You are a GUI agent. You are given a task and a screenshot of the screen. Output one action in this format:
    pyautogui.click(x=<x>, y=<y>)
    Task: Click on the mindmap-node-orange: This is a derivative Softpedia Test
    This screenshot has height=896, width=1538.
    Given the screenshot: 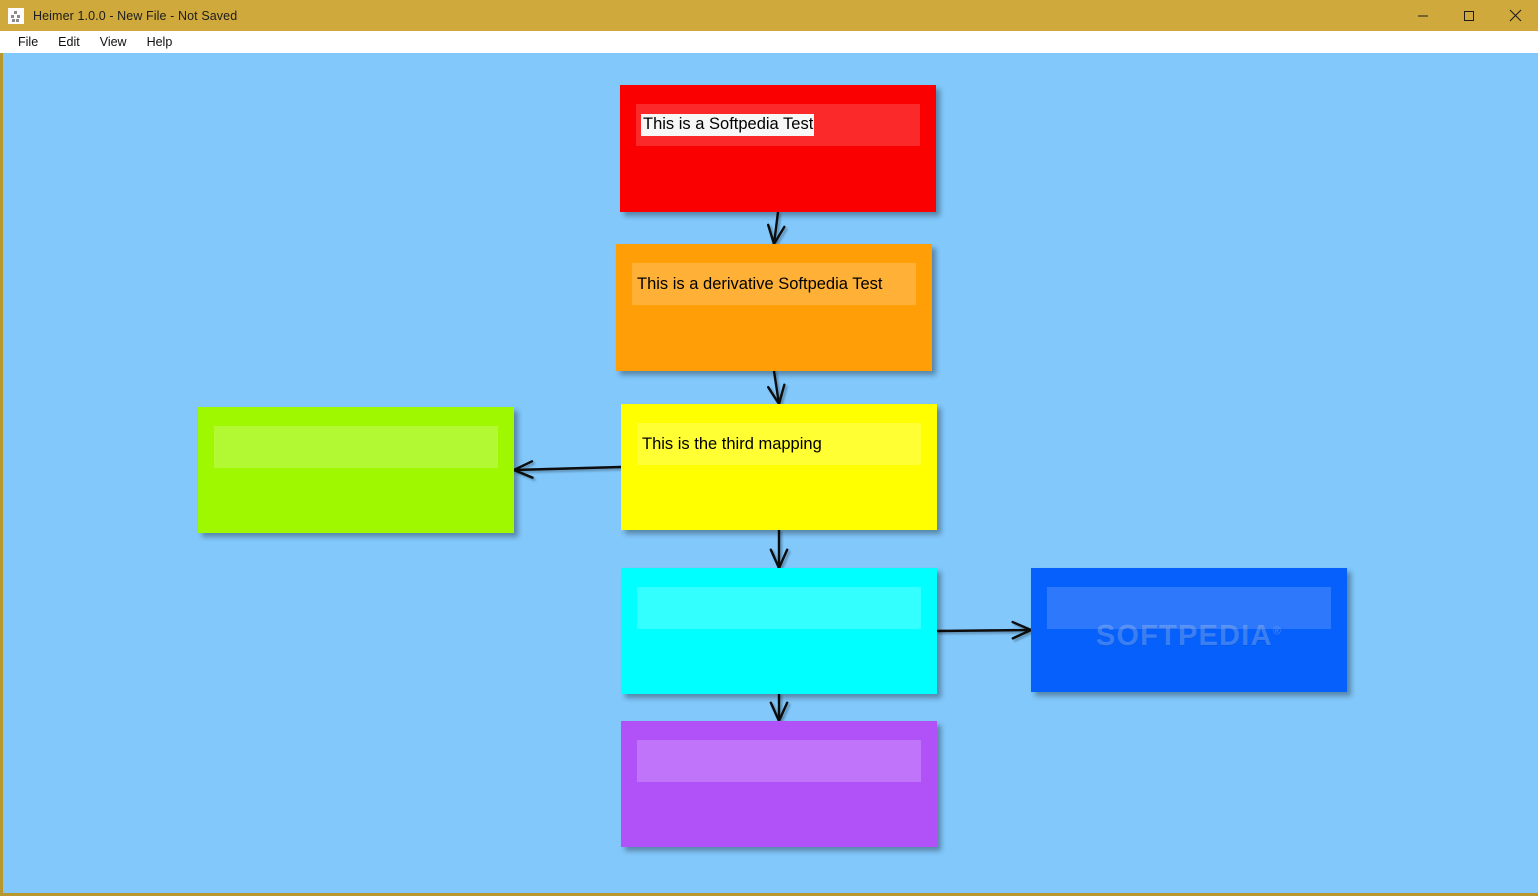 What is the action you would take?
    pyautogui.click(x=774, y=307)
    